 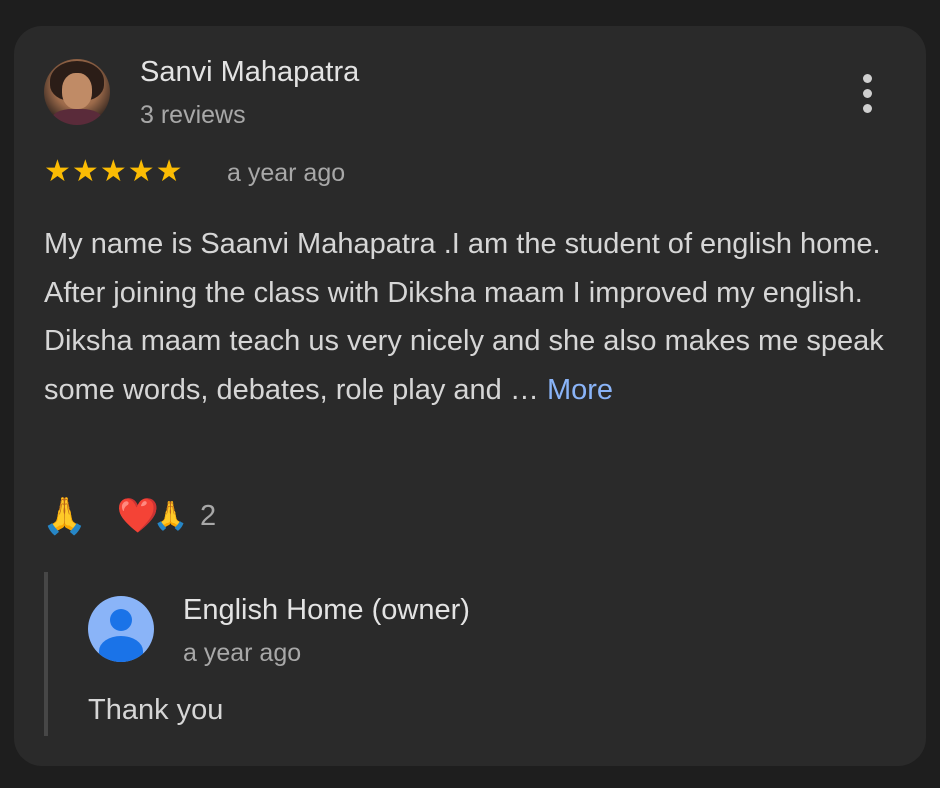 What do you see at coordinates (208, 515) in the screenshot?
I see `reaction-count: 2` at bounding box center [208, 515].